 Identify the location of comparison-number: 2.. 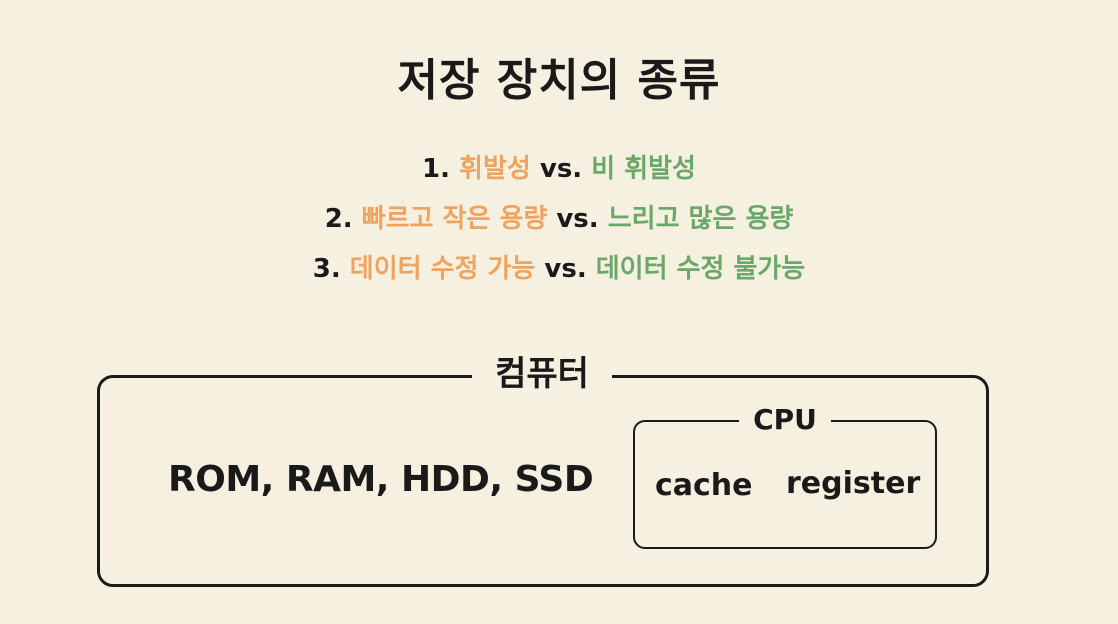
(338, 219).